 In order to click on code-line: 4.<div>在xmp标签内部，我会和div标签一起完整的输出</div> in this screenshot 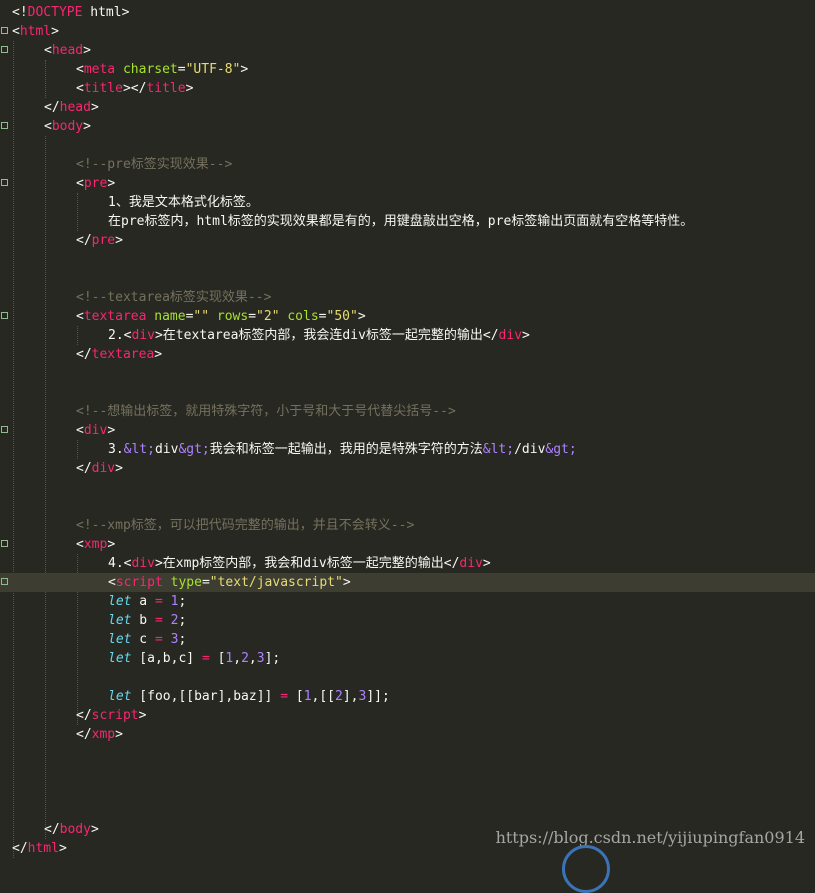, I will do `click(407, 563)`.